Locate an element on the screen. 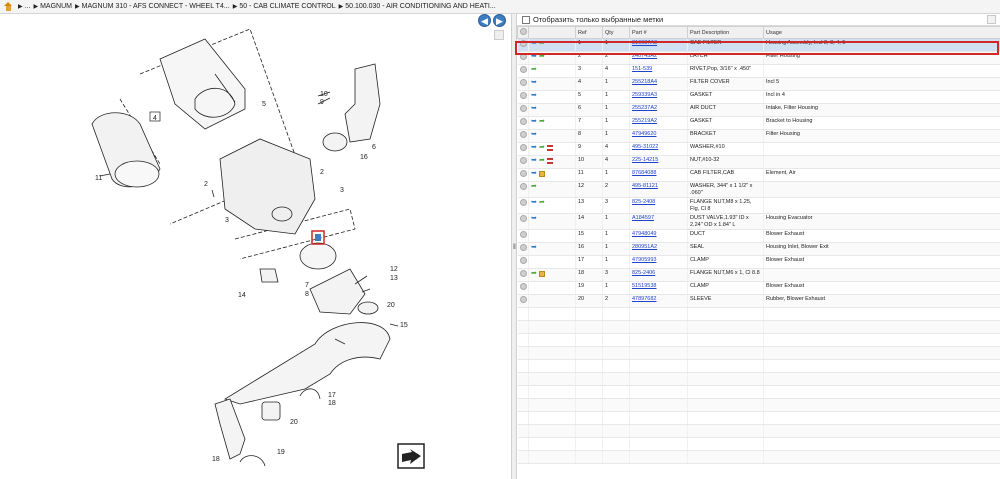  label-7: 7 is located at coordinates (307, 285).